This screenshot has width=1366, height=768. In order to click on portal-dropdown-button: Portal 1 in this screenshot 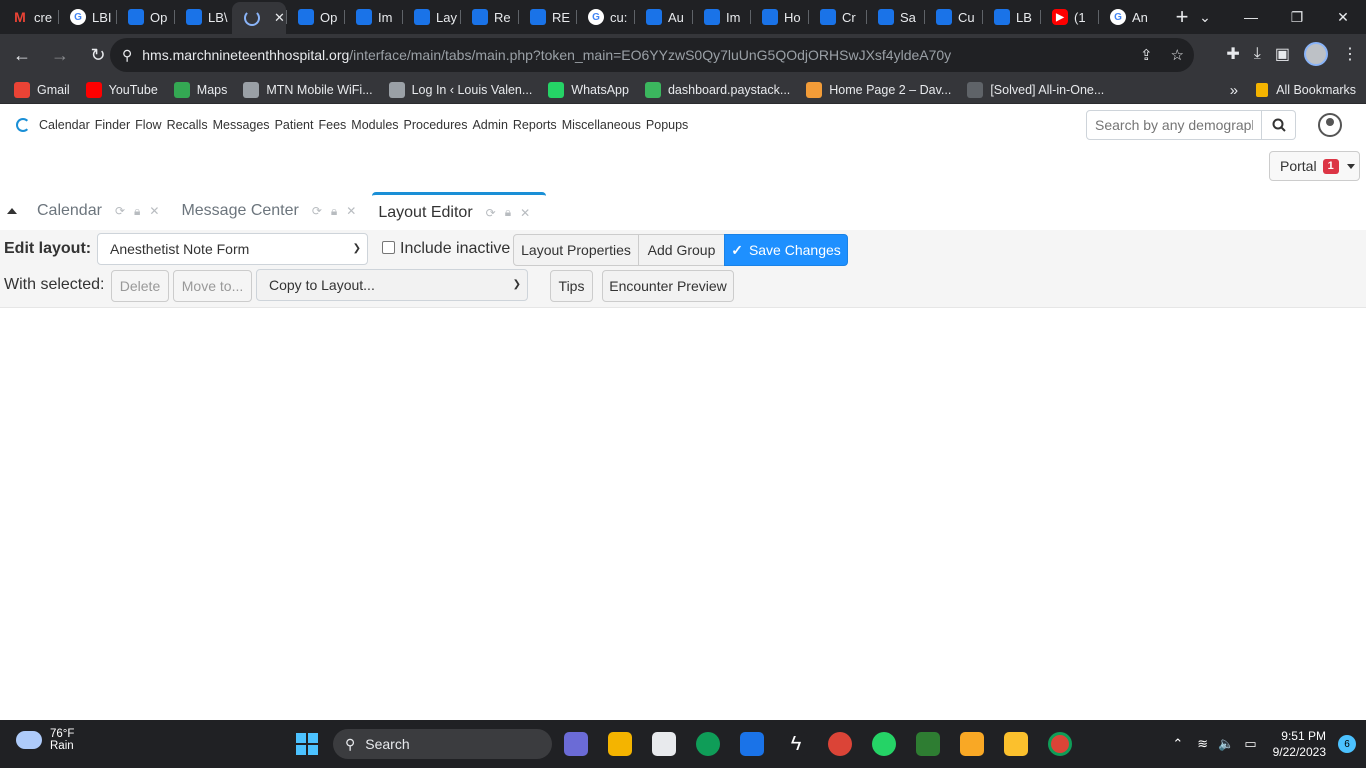, I will do `click(1314, 166)`.